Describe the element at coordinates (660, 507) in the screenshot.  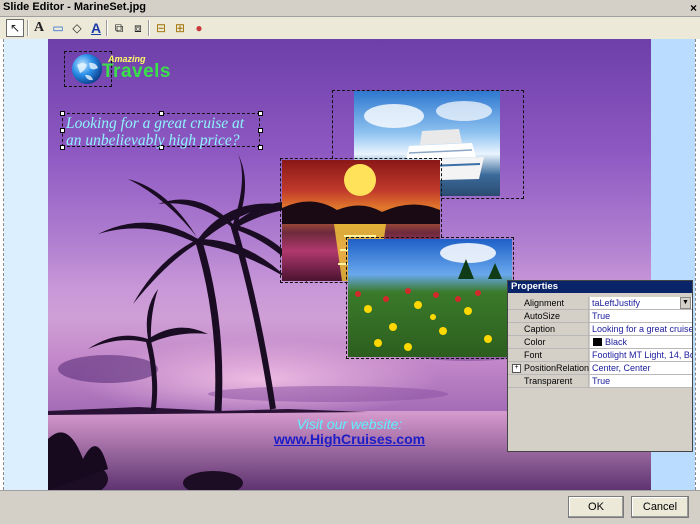
I see `cancel-button: Cancel` at that location.